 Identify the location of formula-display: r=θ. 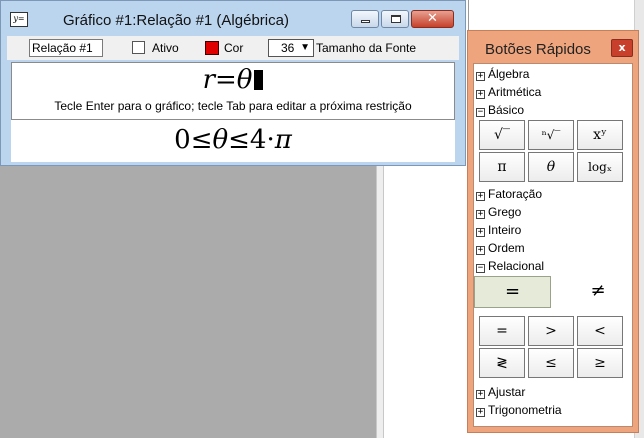
(233, 80).